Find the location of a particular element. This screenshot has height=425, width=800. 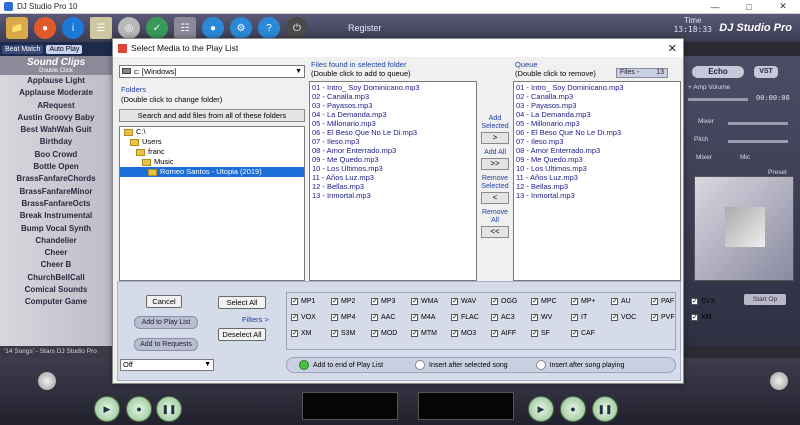

crossfader-pad is located at coordinates (744, 228).